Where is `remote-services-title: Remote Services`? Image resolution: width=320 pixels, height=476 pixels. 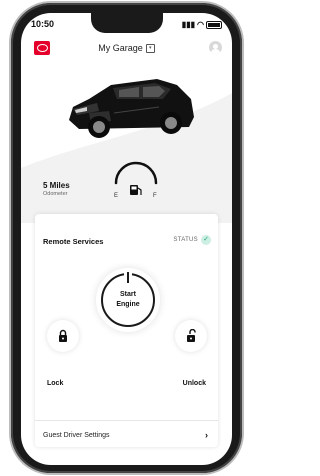 remote-services-title: Remote Services is located at coordinates (73, 241).